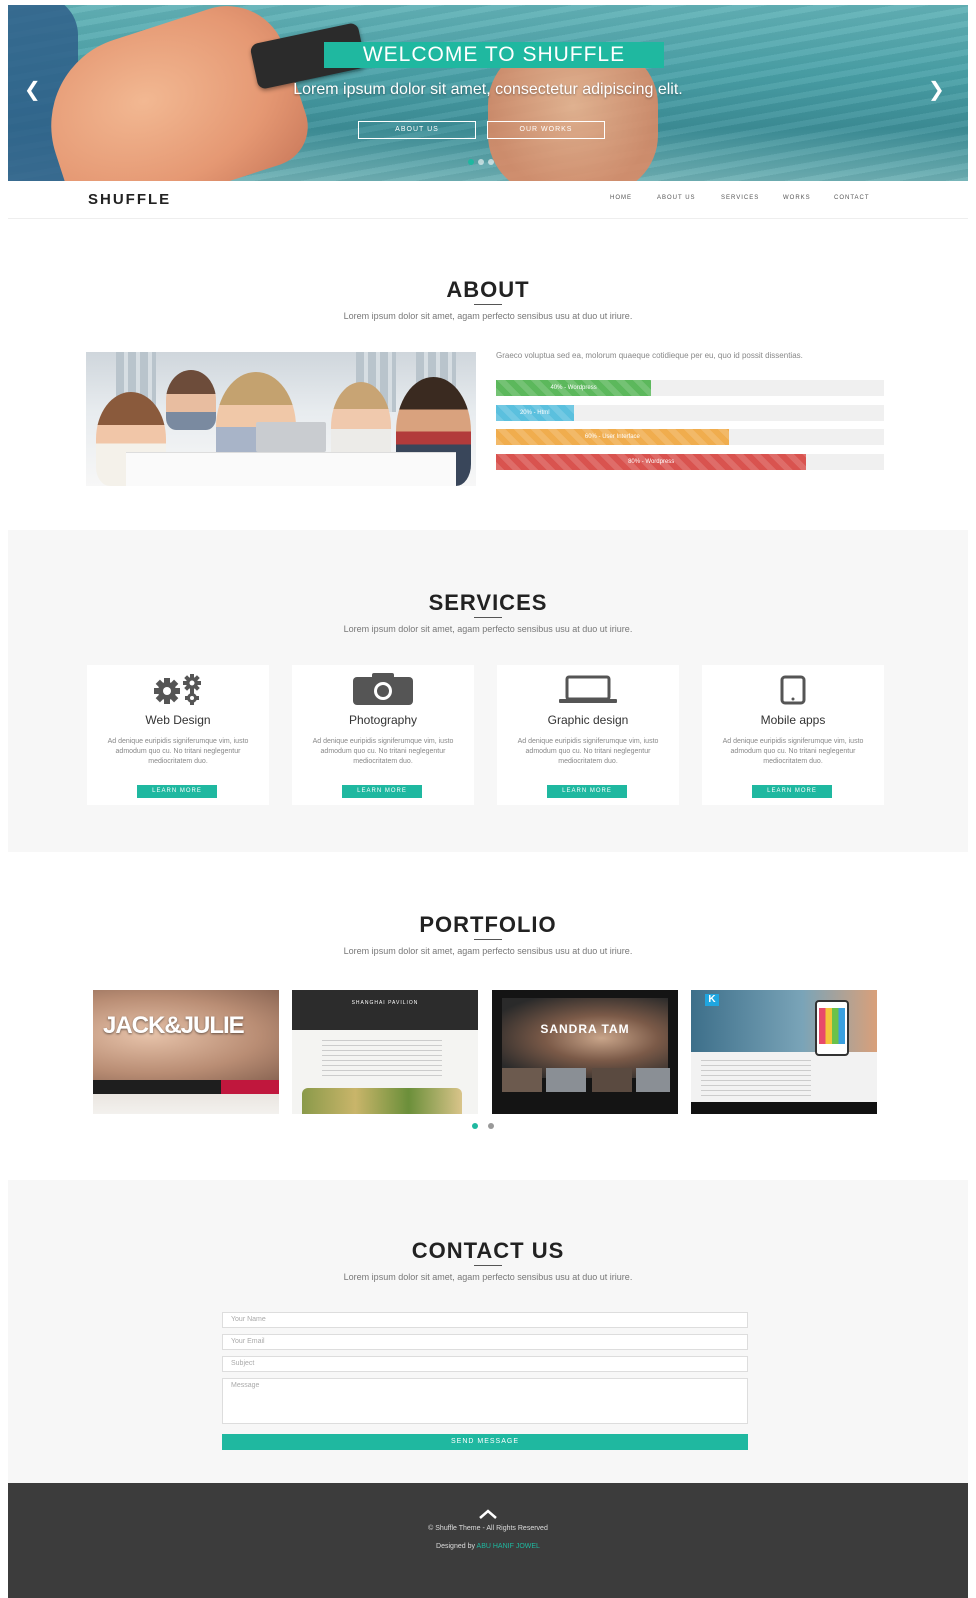  I want to click on skill-bar: 80% - Wordpress, so click(690, 462).